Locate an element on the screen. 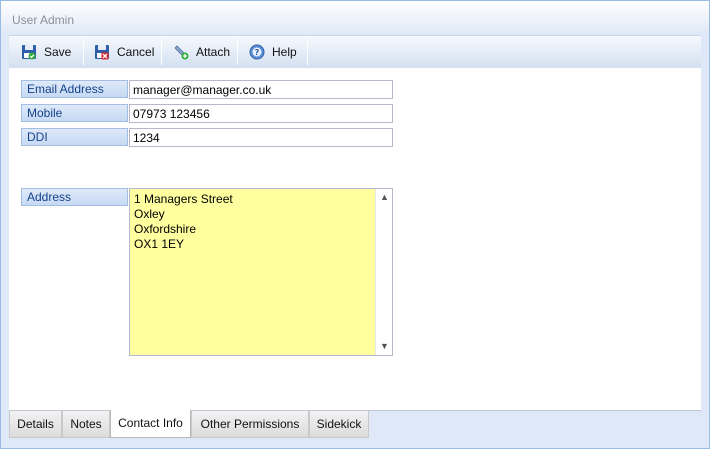  help-button: ? Help is located at coordinates (273, 52).